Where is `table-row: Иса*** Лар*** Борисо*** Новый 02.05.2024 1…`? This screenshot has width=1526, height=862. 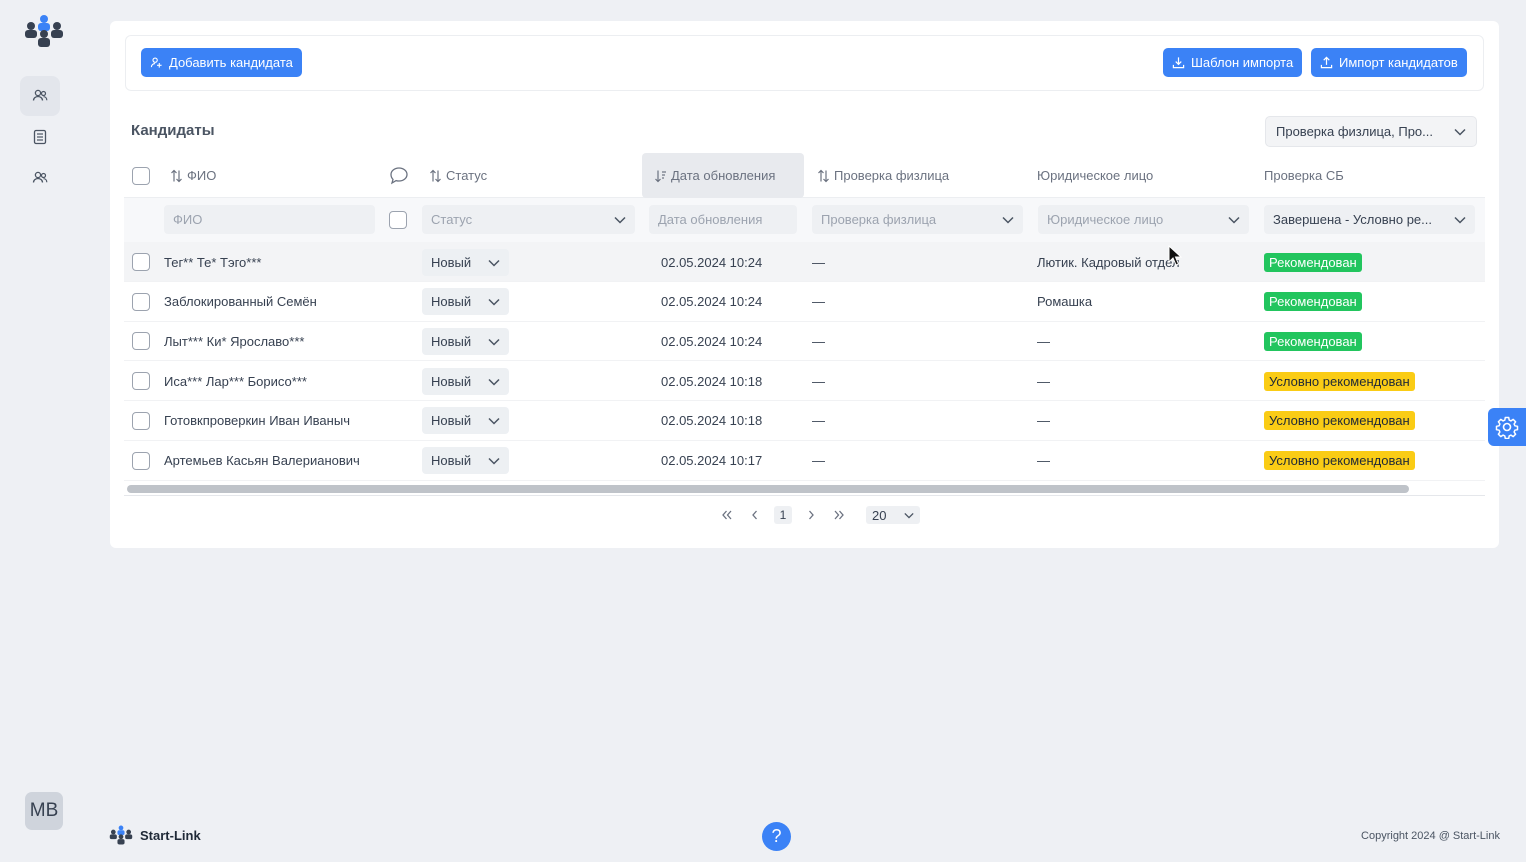 table-row: Иса*** Лар*** Борисо*** Новый 02.05.2024 1… is located at coordinates (804, 381).